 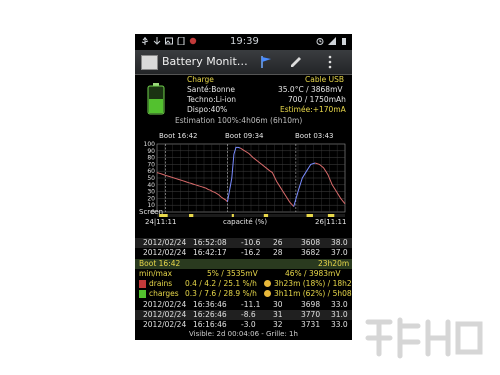 What do you see at coordinates (142, 294) in the screenshot?
I see `charges-icon` at bounding box center [142, 294].